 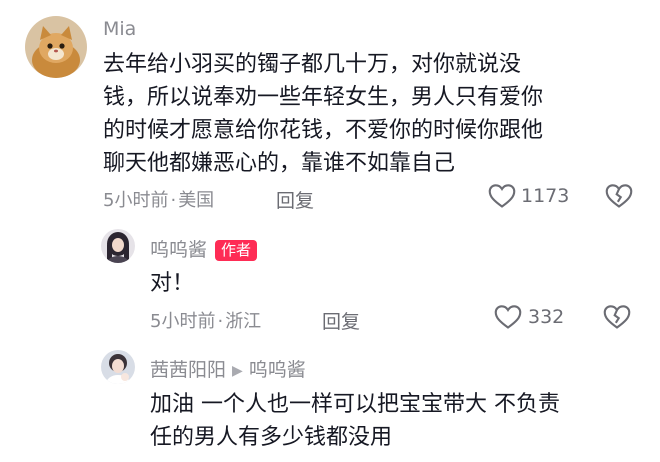 What do you see at coordinates (277, 370) in the screenshot?
I see `reply-to-username: 呜呜酱` at bounding box center [277, 370].